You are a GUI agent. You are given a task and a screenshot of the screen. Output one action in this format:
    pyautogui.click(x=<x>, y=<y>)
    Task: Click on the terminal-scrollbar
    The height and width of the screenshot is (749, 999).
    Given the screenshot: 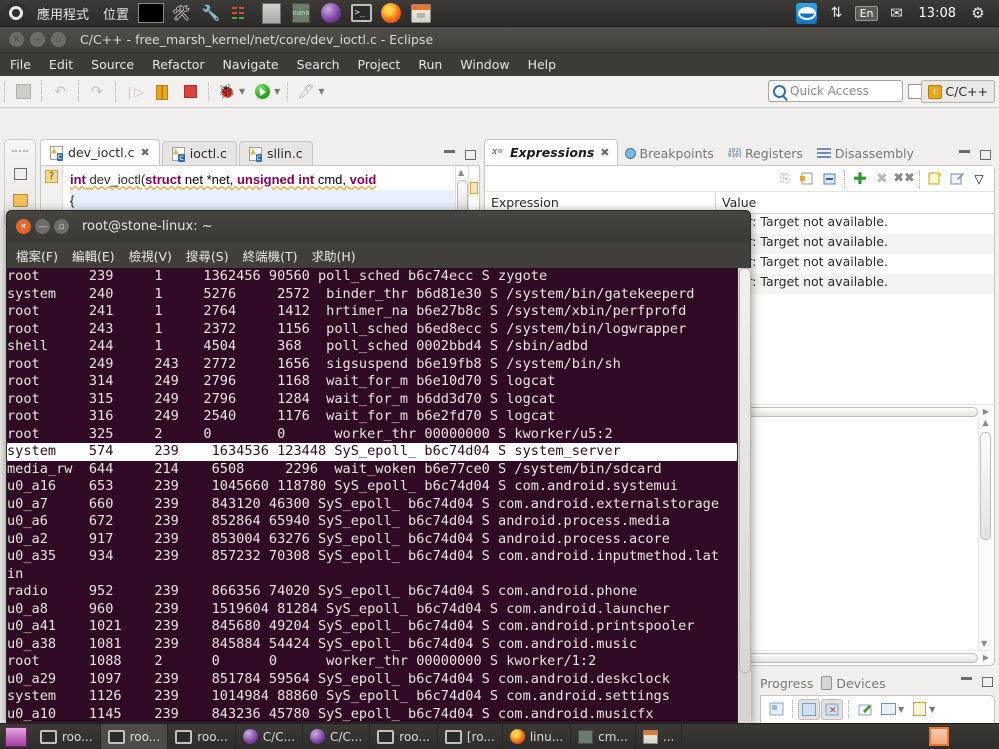 What is the action you would take?
    pyautogui.click(x=744, y=495)
    